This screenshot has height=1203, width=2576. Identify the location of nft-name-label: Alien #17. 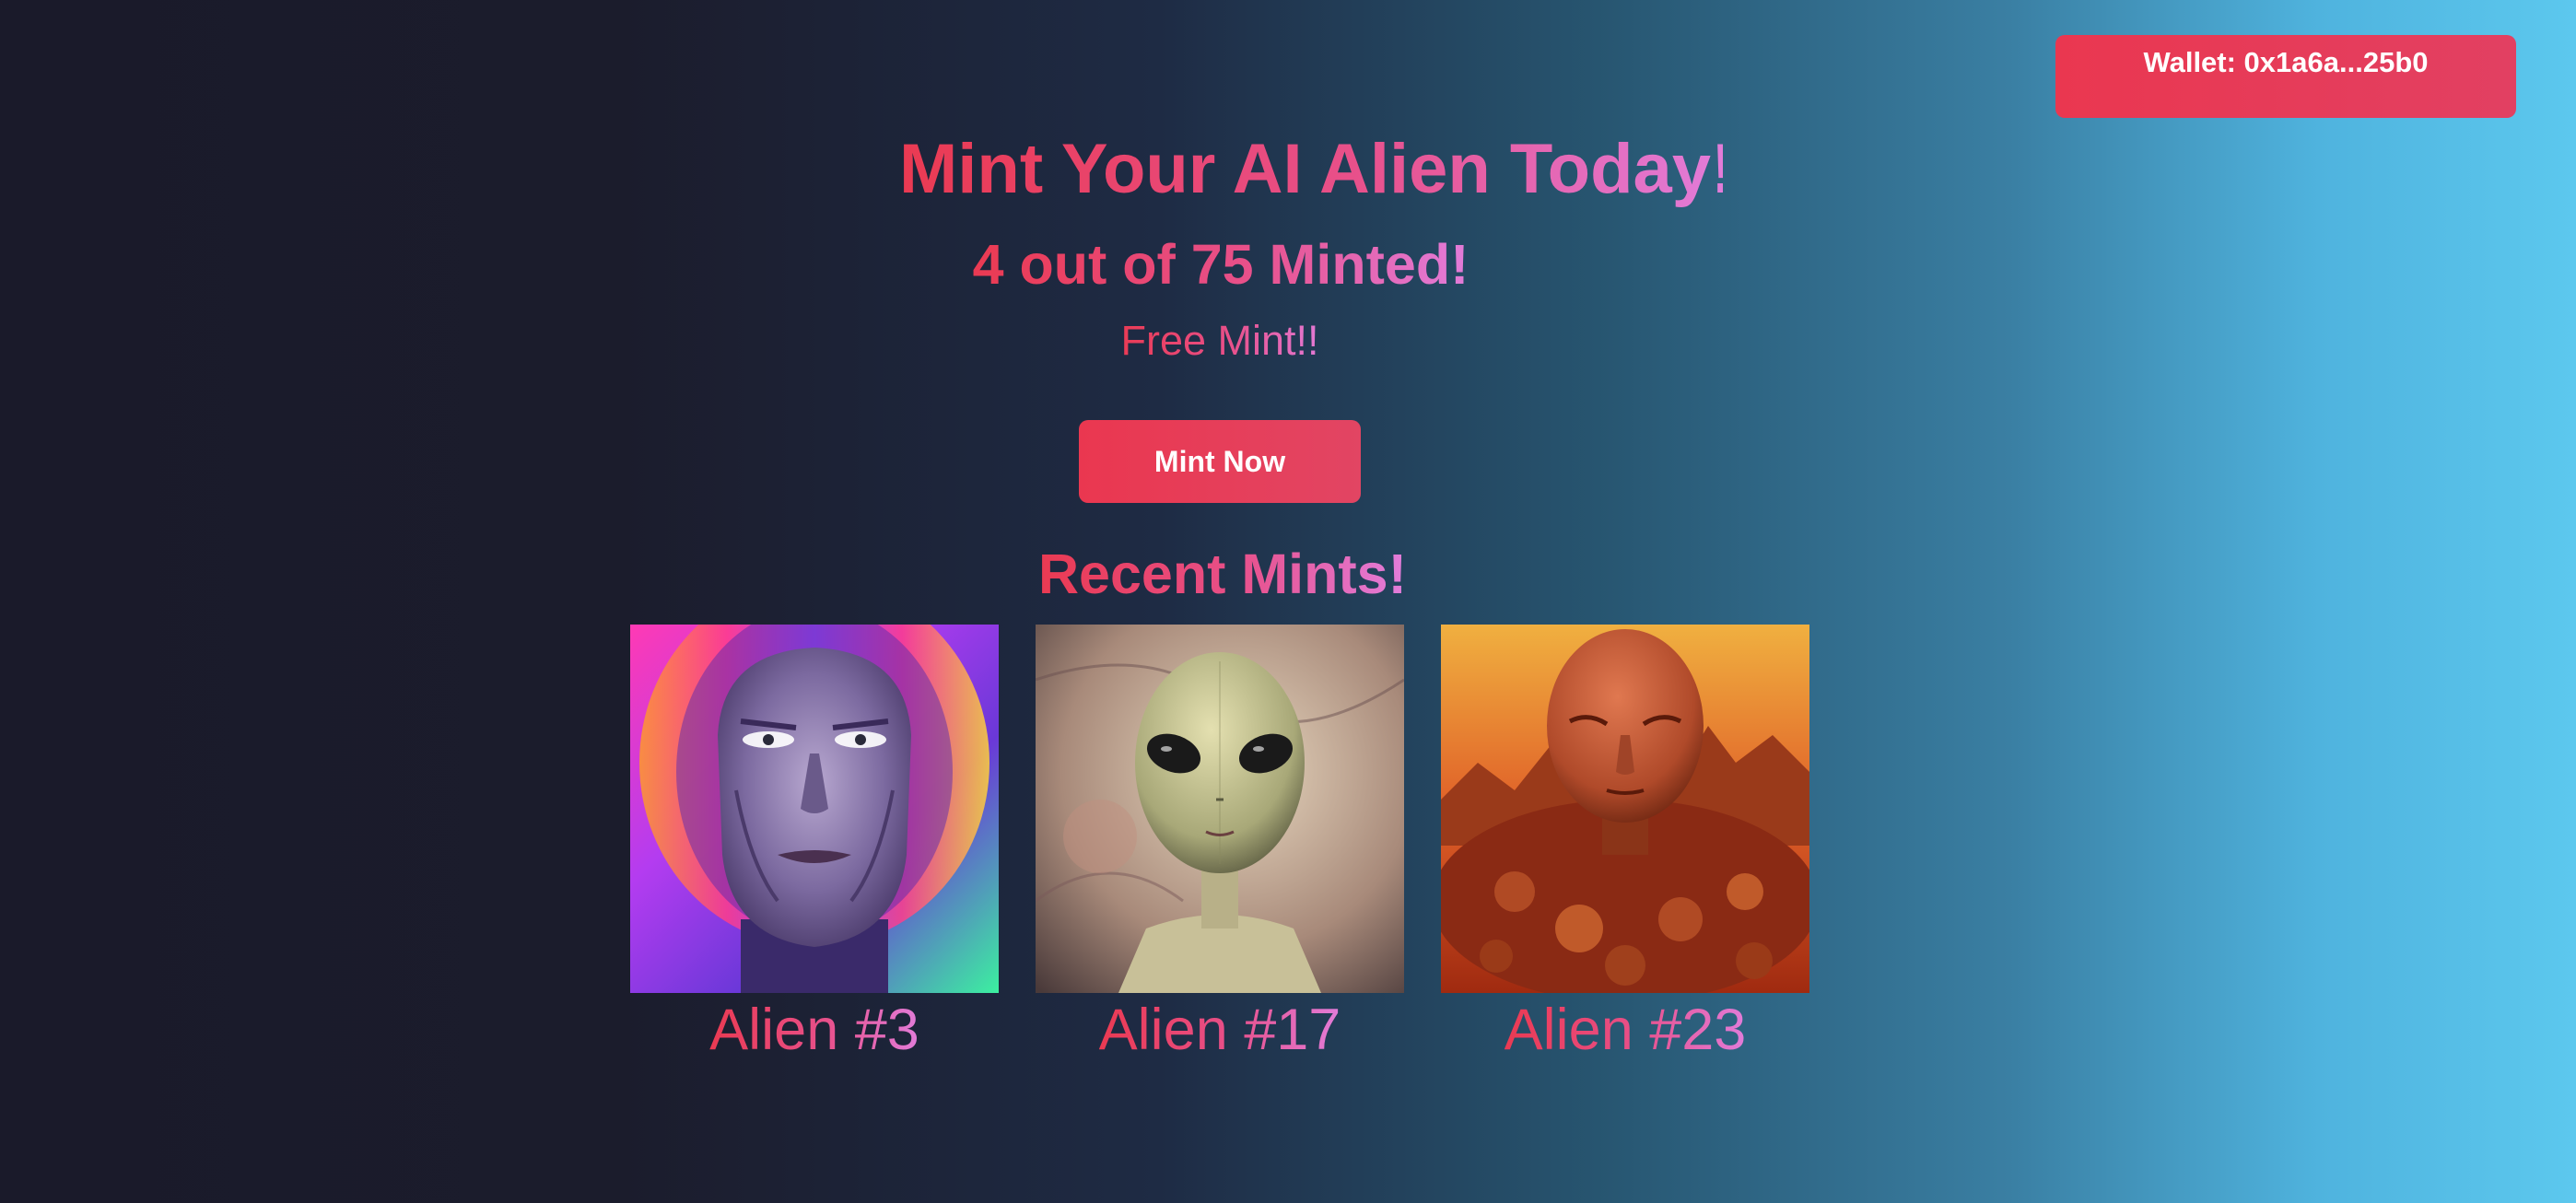
(1219, 1030).